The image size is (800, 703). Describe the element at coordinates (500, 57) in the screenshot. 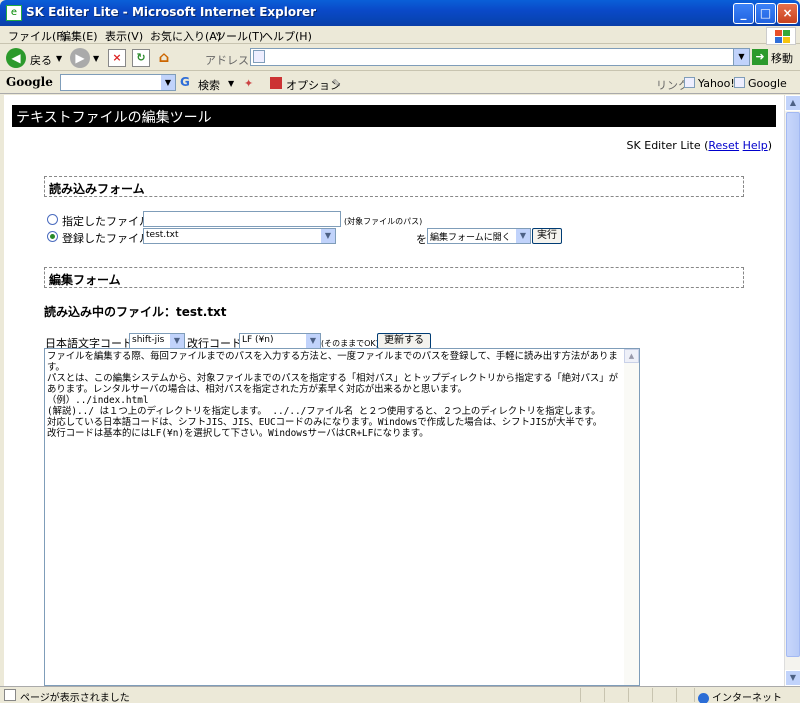

I see `address-input: ▼` at that location.